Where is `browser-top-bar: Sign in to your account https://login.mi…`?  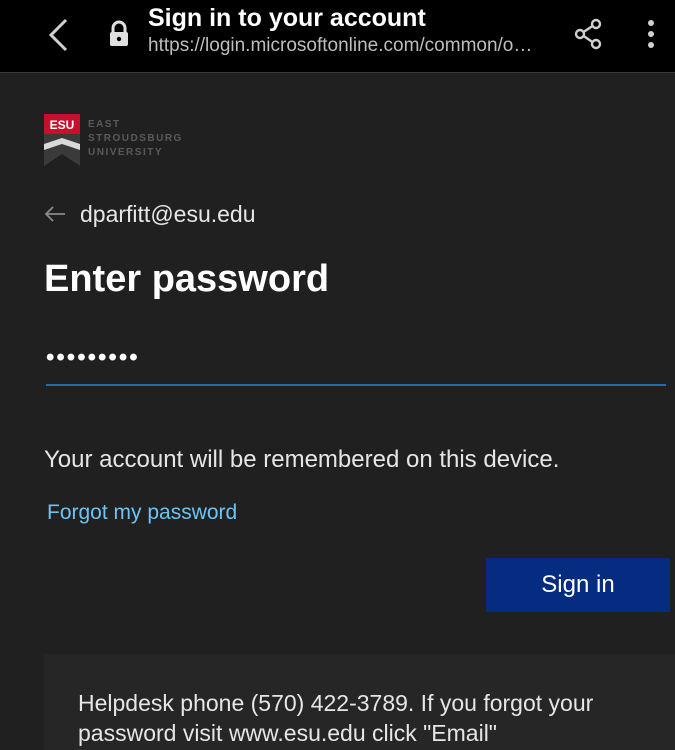 browser-top-bar: Sign in to your account https://login.mi… is located at coordinates (337, 36).